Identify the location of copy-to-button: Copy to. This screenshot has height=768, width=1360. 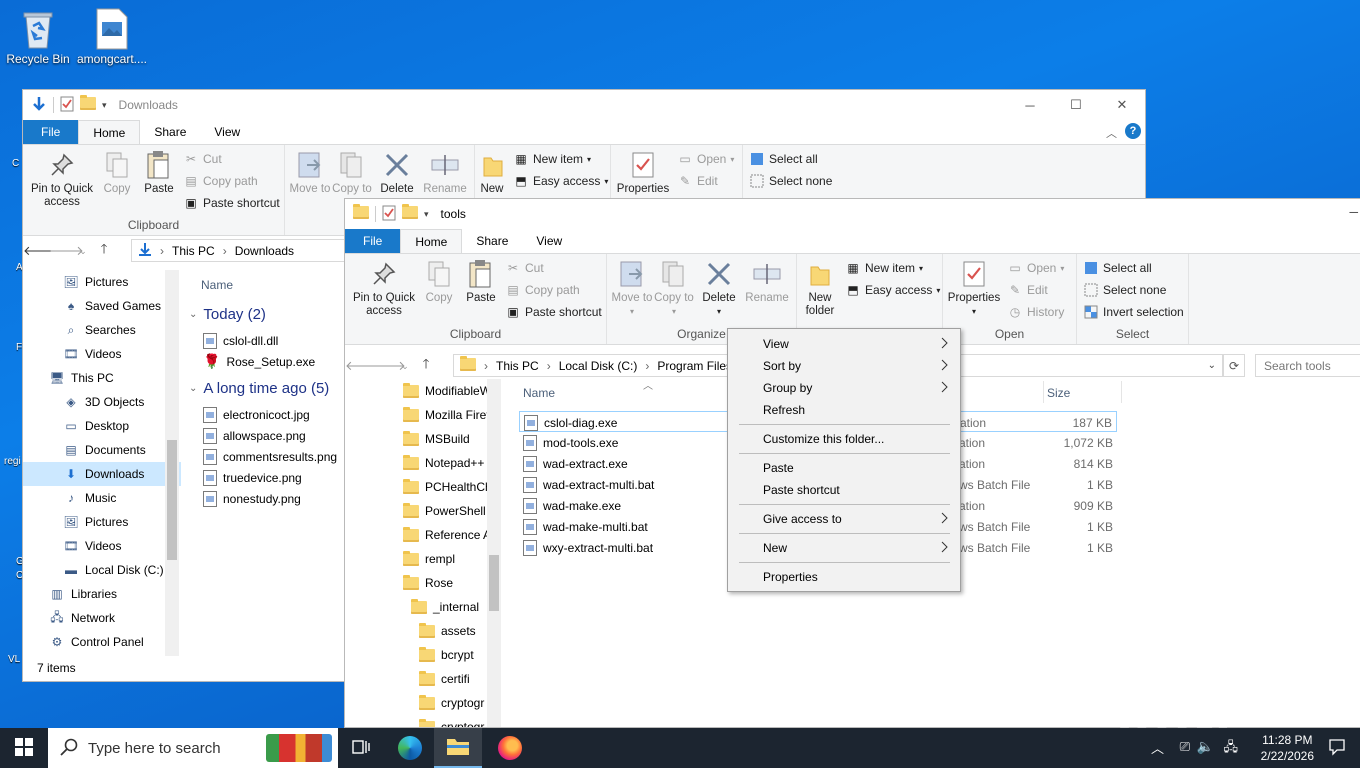
(352, 172).